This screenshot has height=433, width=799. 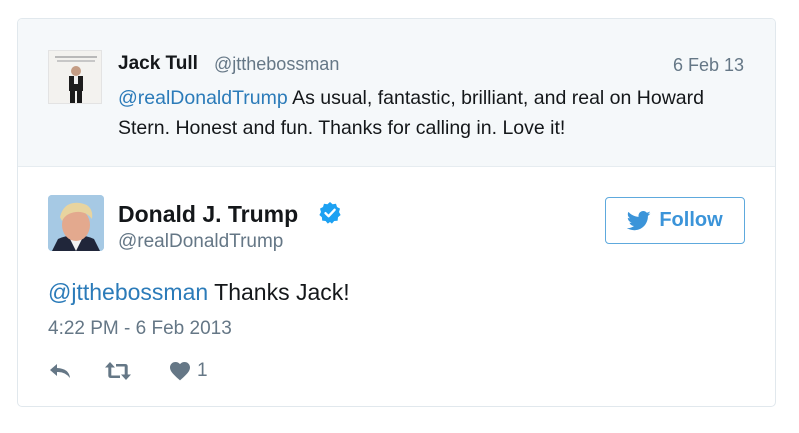 What do you see at coordinates (202, 370) in the screenshot?
I see `like-count: 1` at bounding box center [202, 370].